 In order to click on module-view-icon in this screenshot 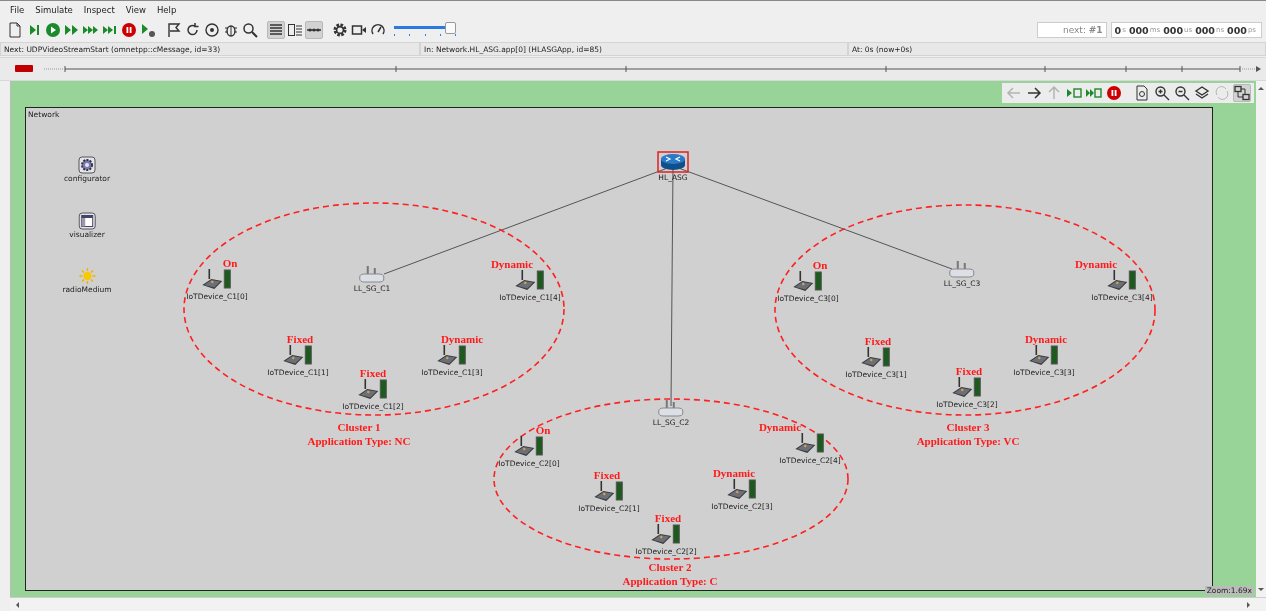, I will do `click(1242, 93)`.